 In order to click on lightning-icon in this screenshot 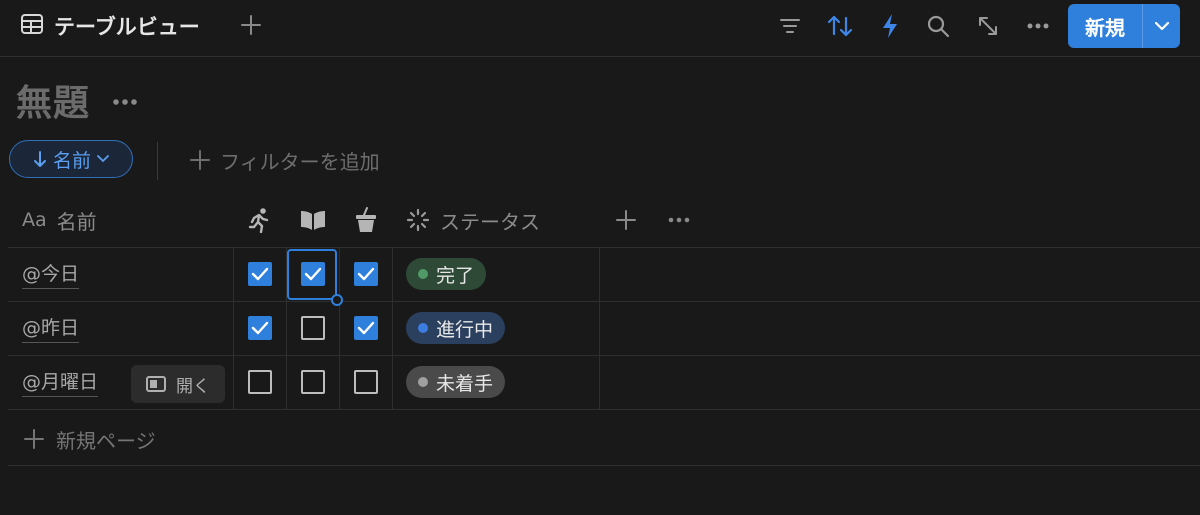, I will do `click(890, 26)`.